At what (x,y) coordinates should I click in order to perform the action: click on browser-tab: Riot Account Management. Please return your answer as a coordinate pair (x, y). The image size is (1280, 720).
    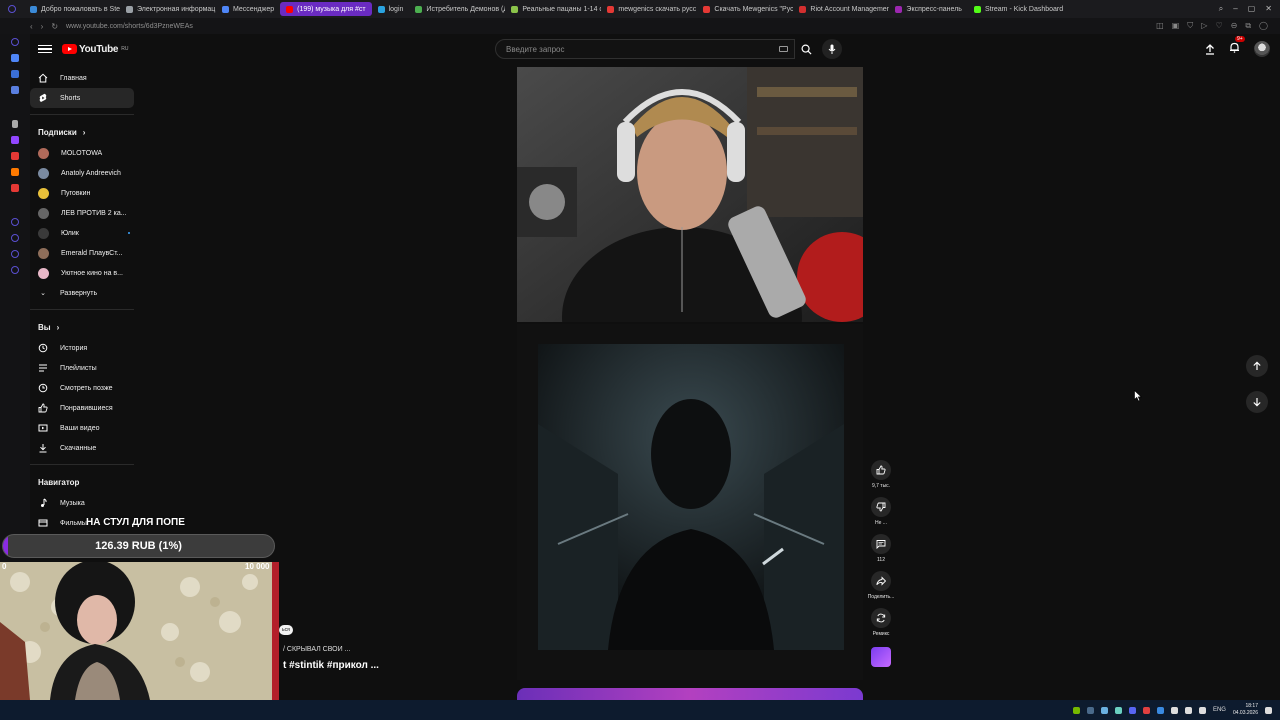
    Looking at the image, I should click on (841, 9).